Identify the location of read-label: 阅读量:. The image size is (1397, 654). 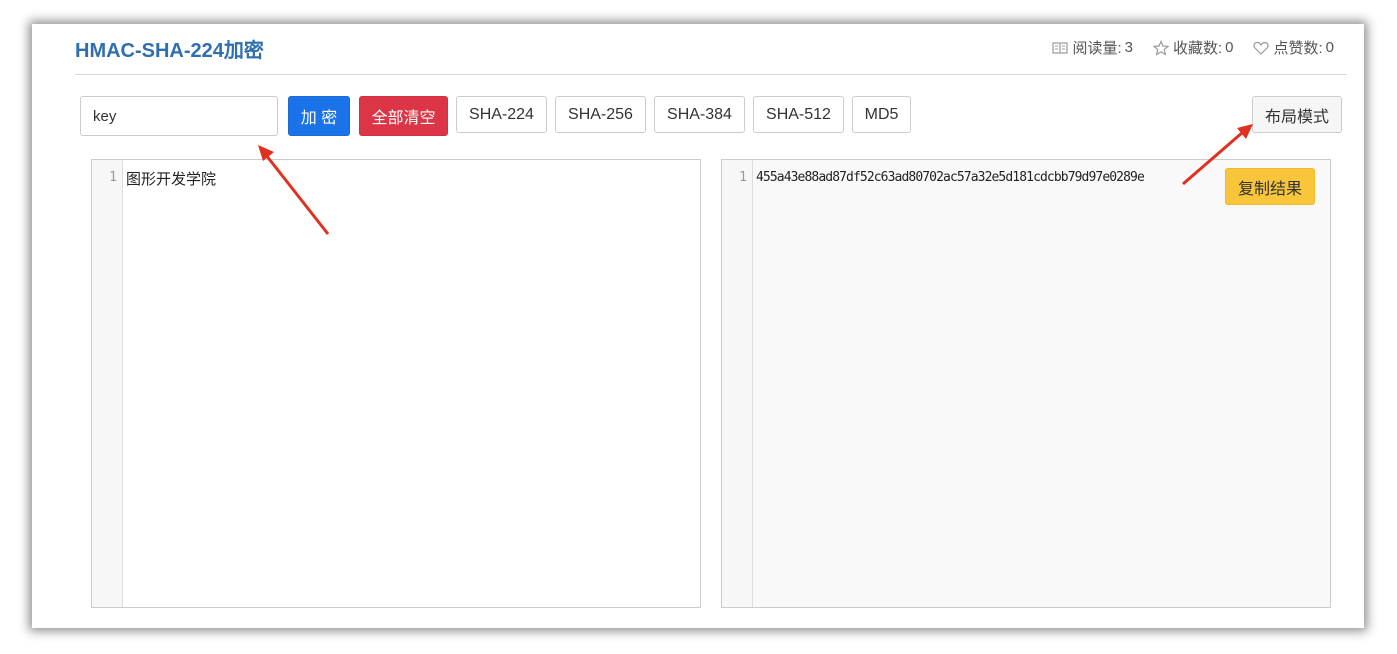
(1097, 48).